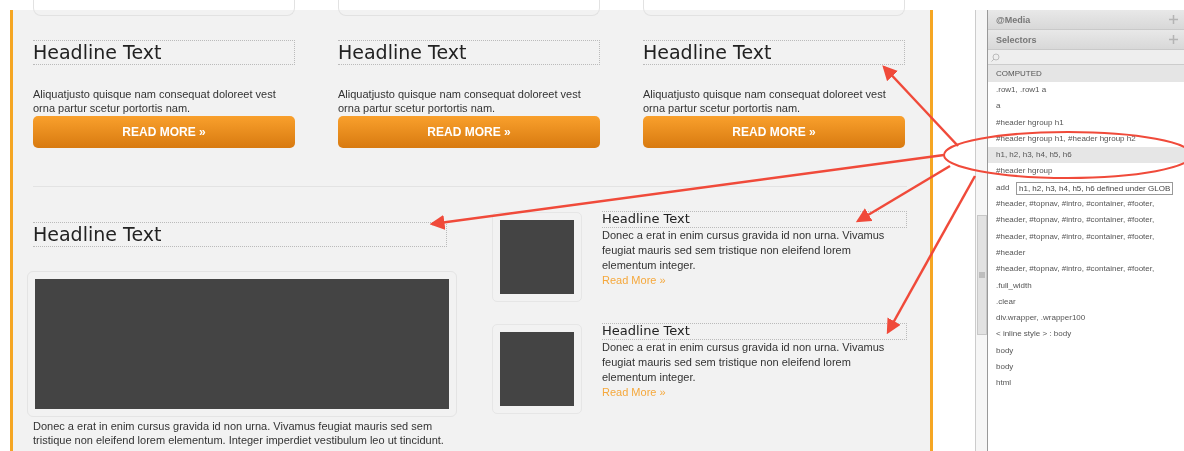 The height and width of the screenshot is (451, 1184). I want to click on selector-row: .clear, so click(1003, 302).